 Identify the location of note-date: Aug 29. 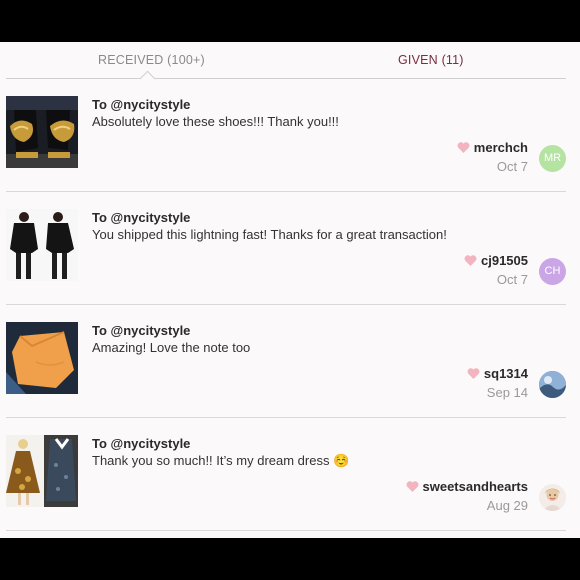
(507, 505).